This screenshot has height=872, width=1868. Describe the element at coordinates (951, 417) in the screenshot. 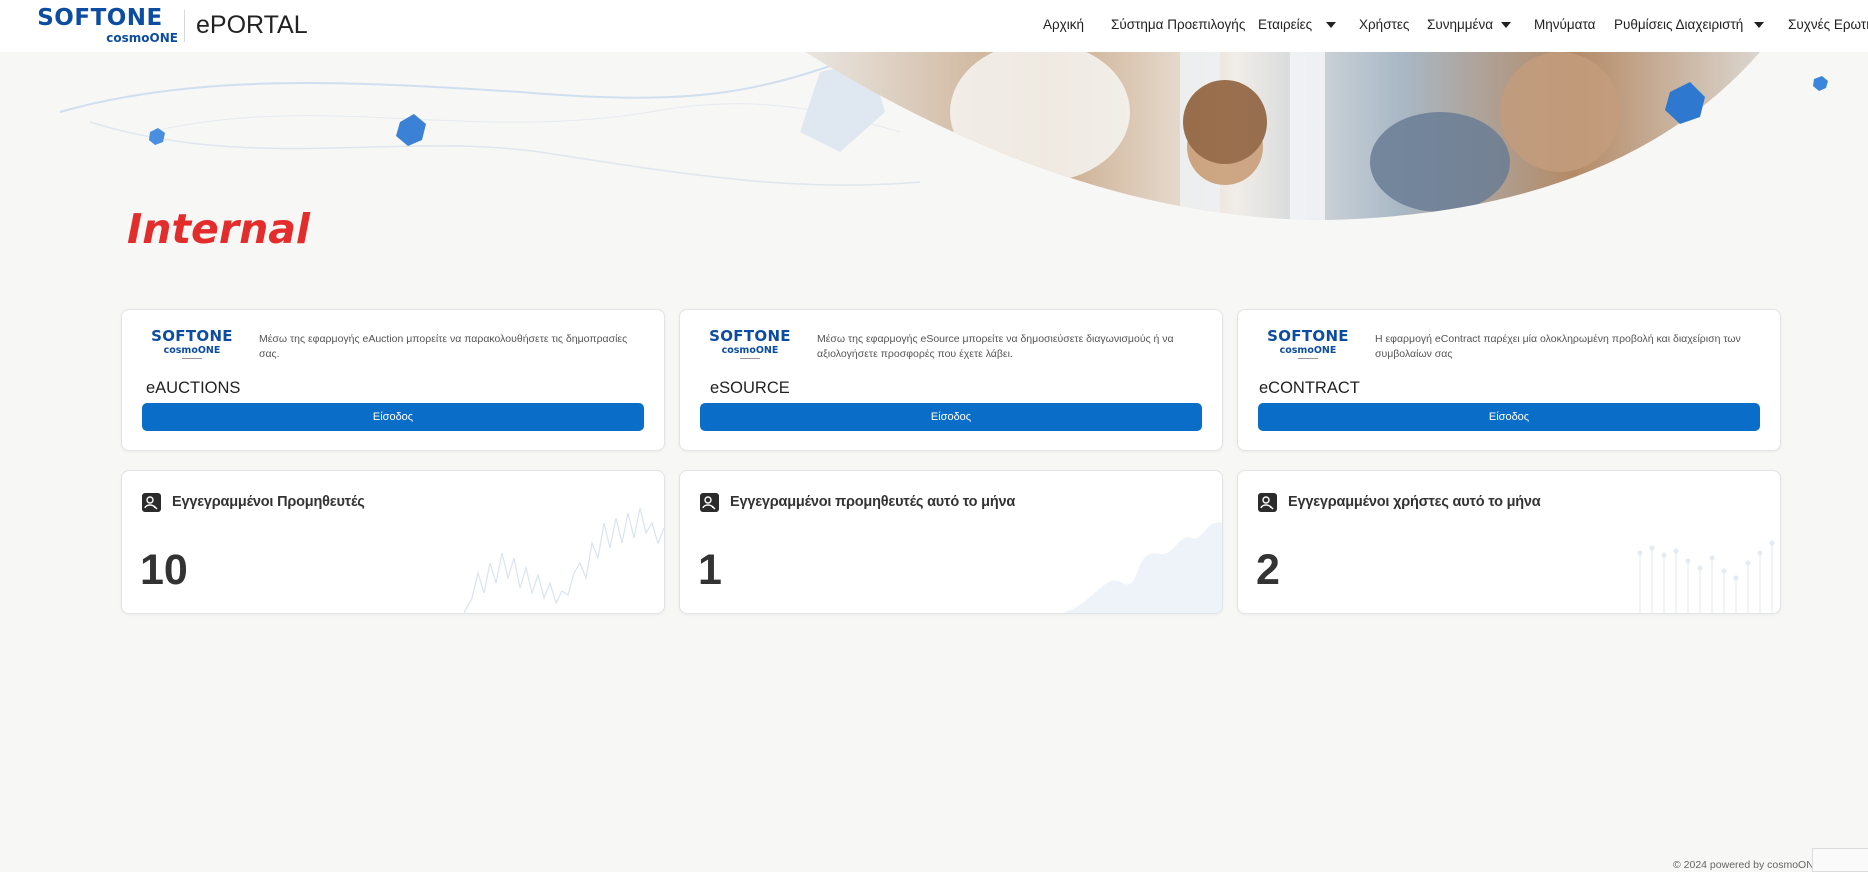

I see `enter-esource-button: Είσοδος` at that location.